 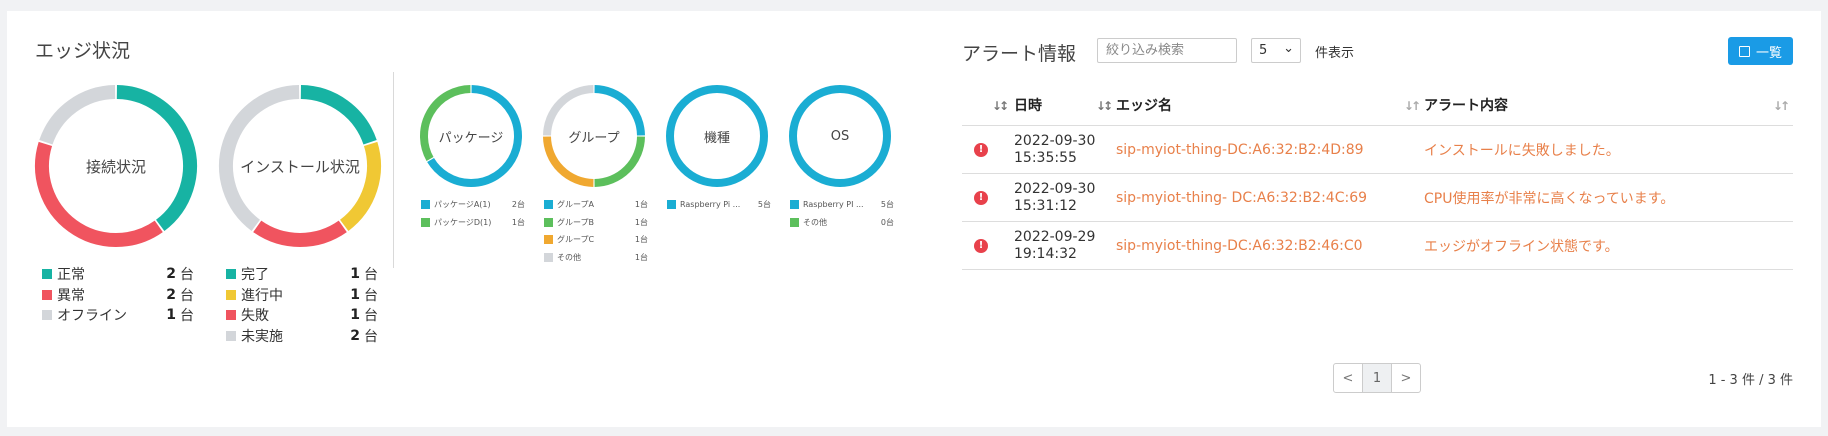 I want to click on package-legend: パッケージA(1) 2台パッケージD(1) 1台, so click(x=473, y=213).